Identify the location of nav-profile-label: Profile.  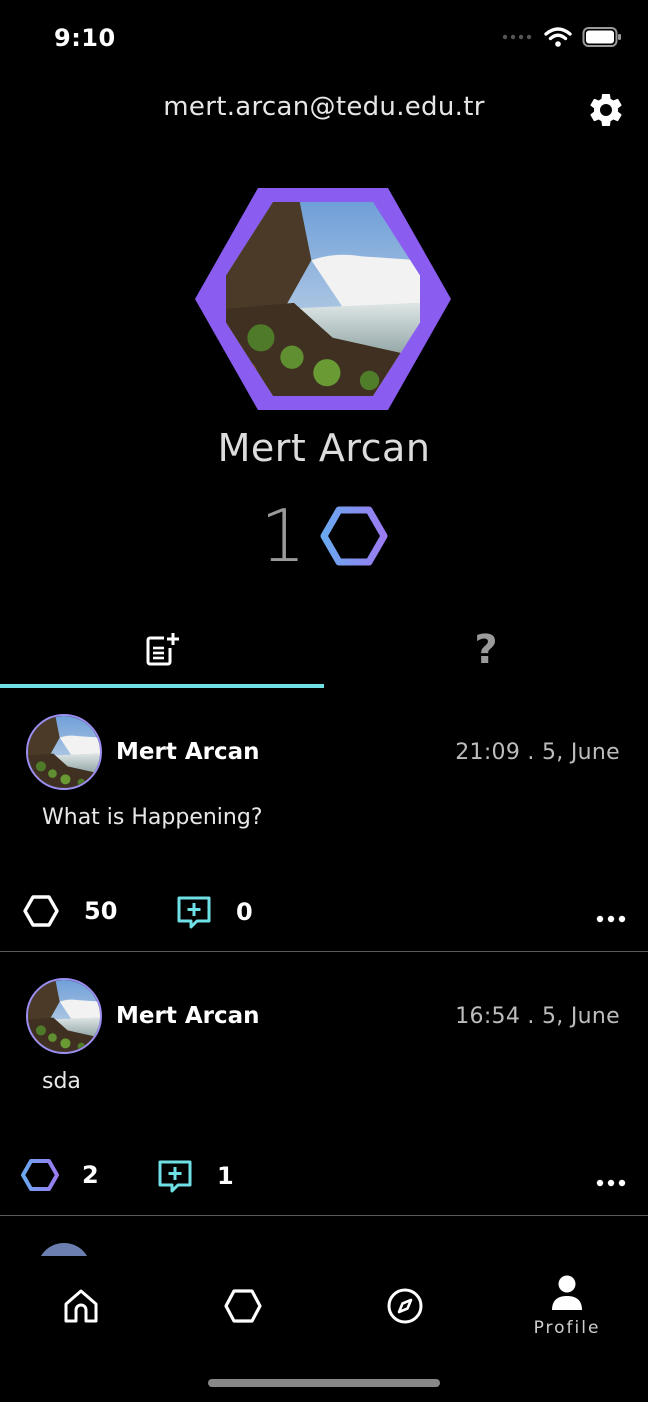
(567, 1328).